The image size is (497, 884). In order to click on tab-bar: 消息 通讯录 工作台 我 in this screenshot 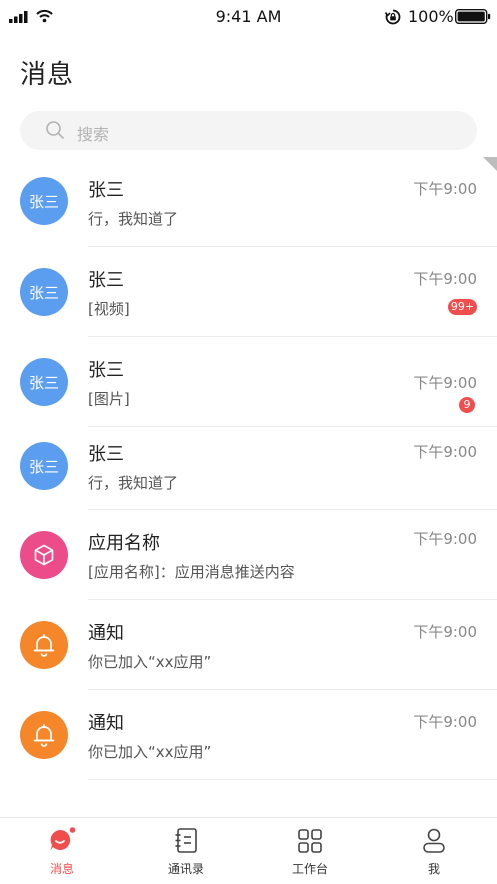, I will do `click(248, 850)`.